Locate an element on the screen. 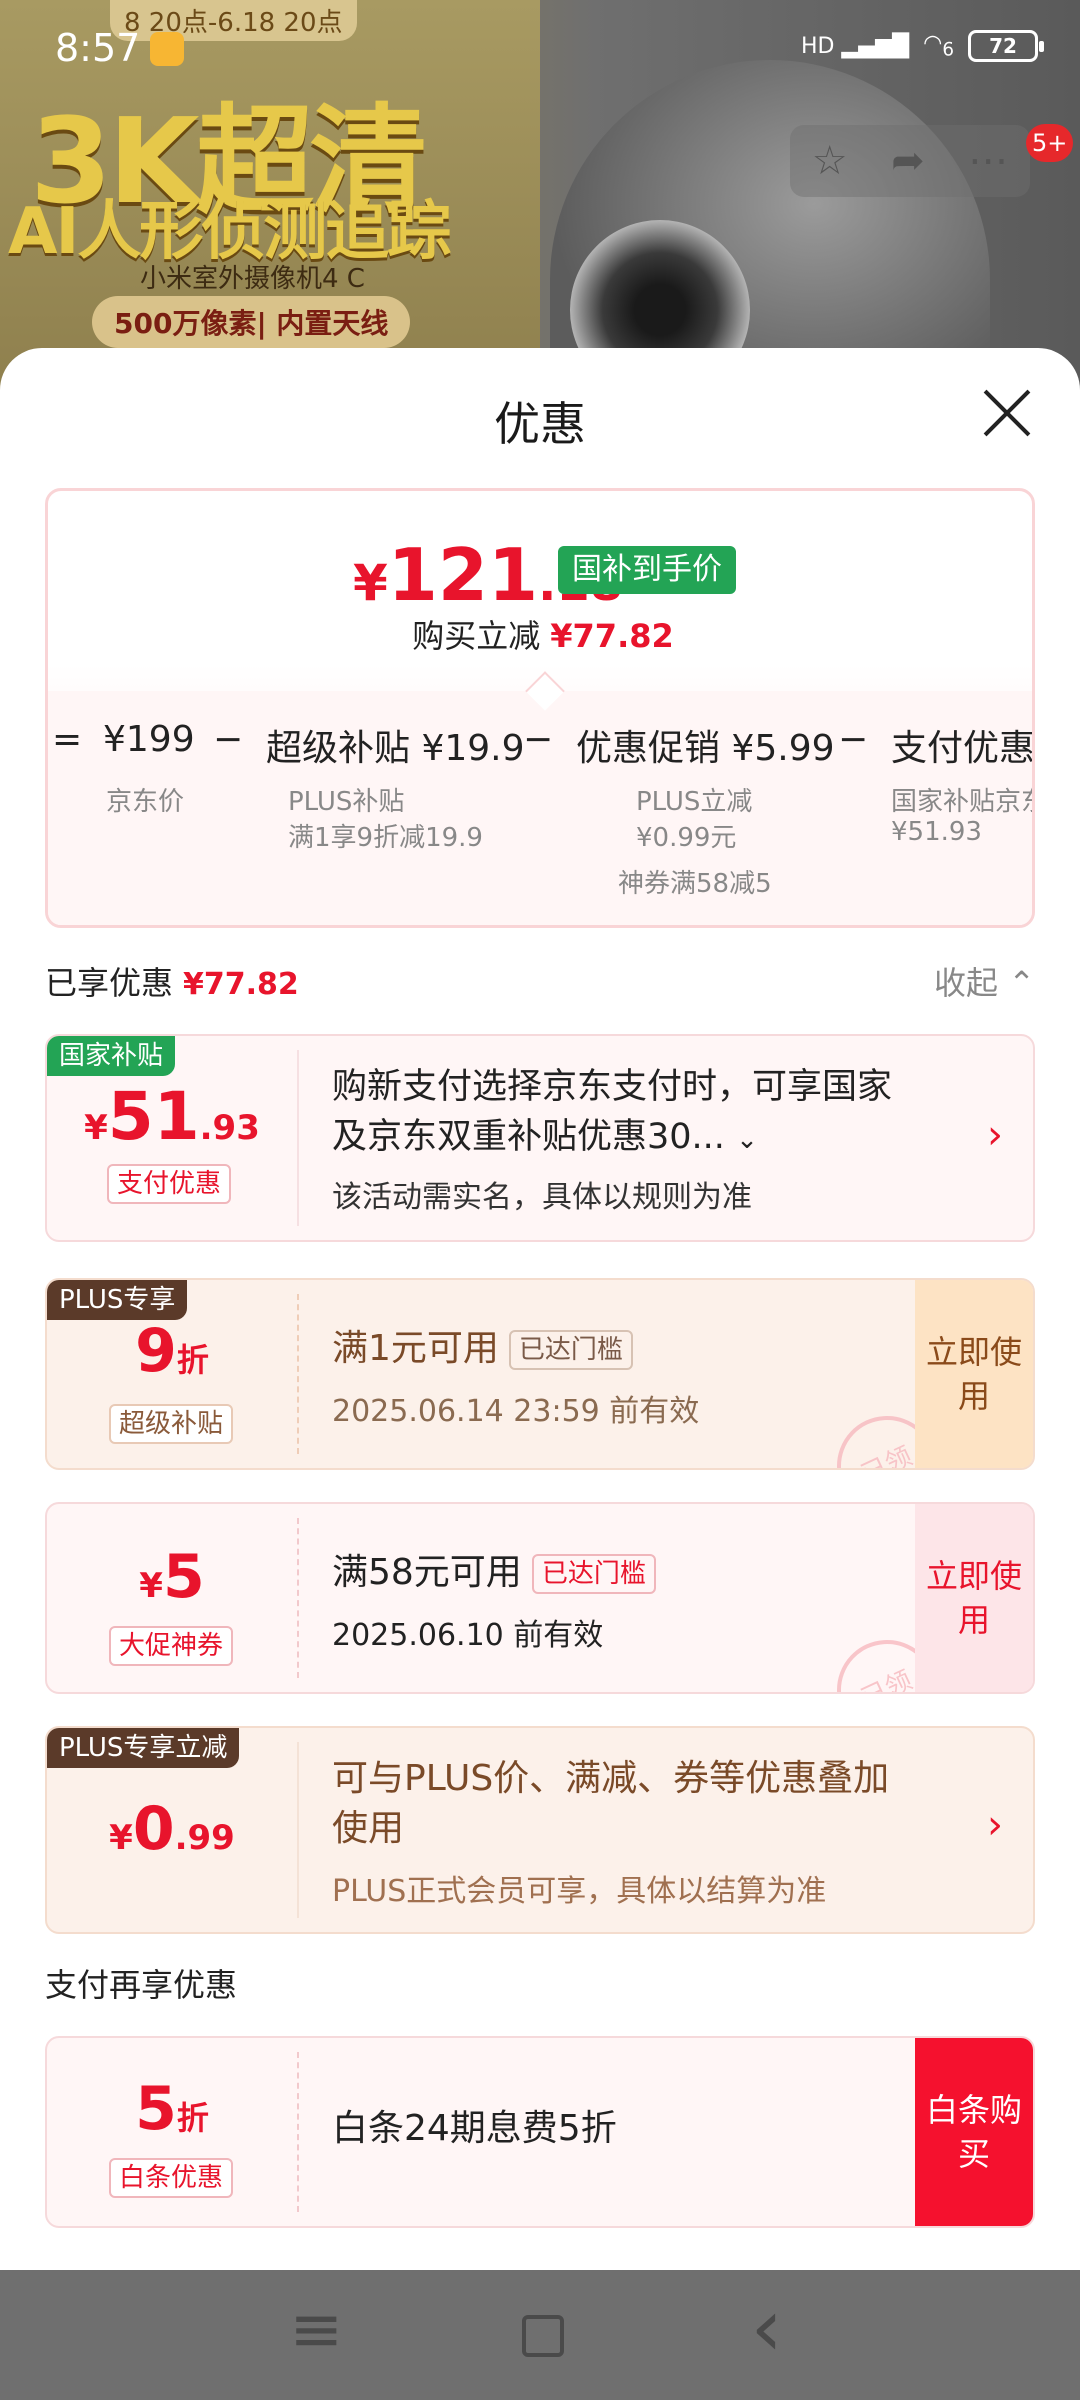 This screenshot has height=2400, width=1080. battery-icon: 72 is located at coordinates (1006, 46).